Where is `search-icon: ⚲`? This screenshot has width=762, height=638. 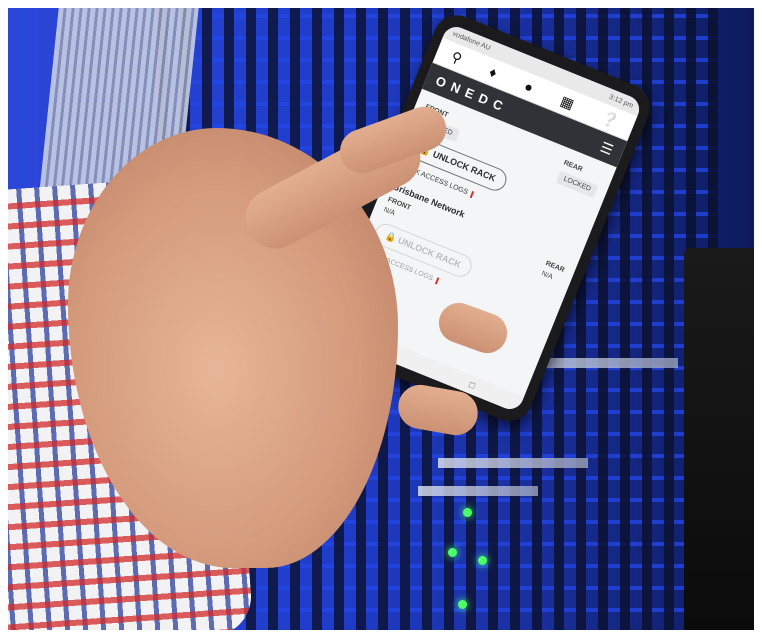 search-icon: ⚲ is located at coordinates (457, 58).